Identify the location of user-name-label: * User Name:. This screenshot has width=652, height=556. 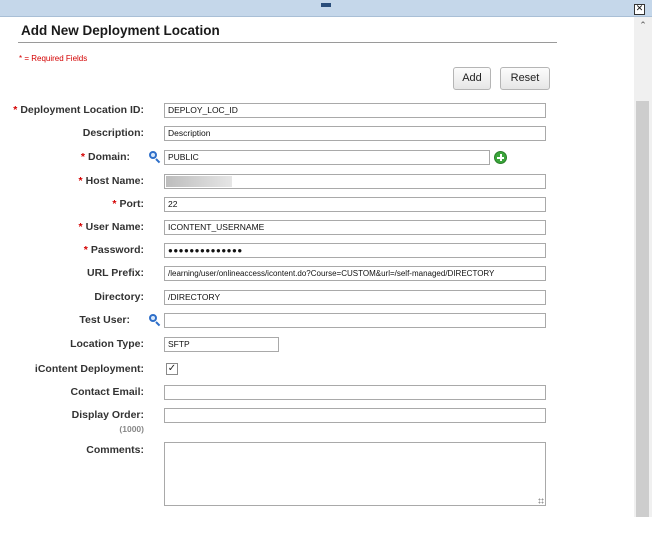
(111, 227).